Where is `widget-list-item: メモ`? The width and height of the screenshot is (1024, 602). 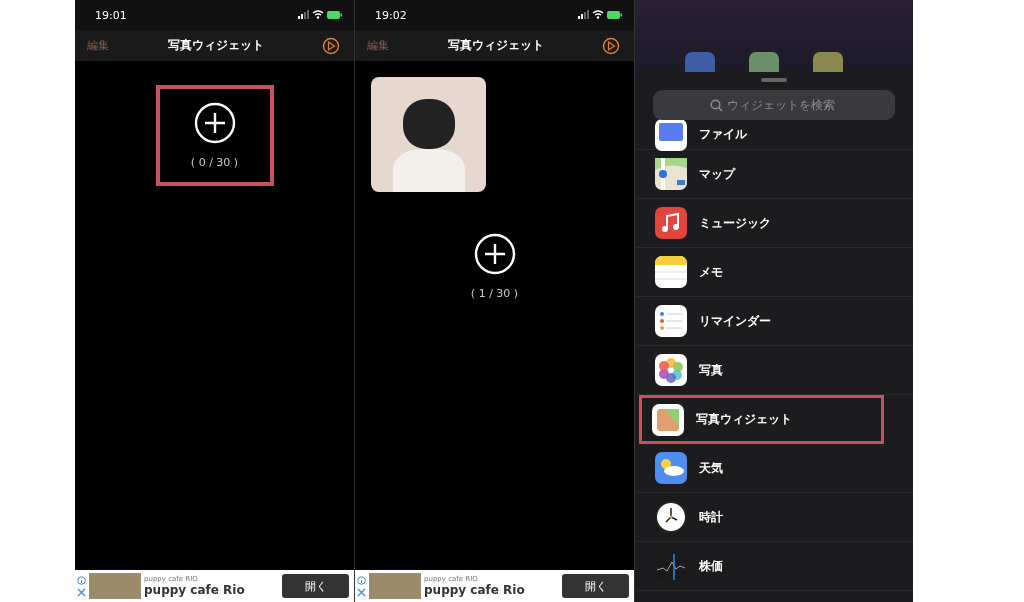
widget-list-item: メモ is located at coordinates (774, 272).